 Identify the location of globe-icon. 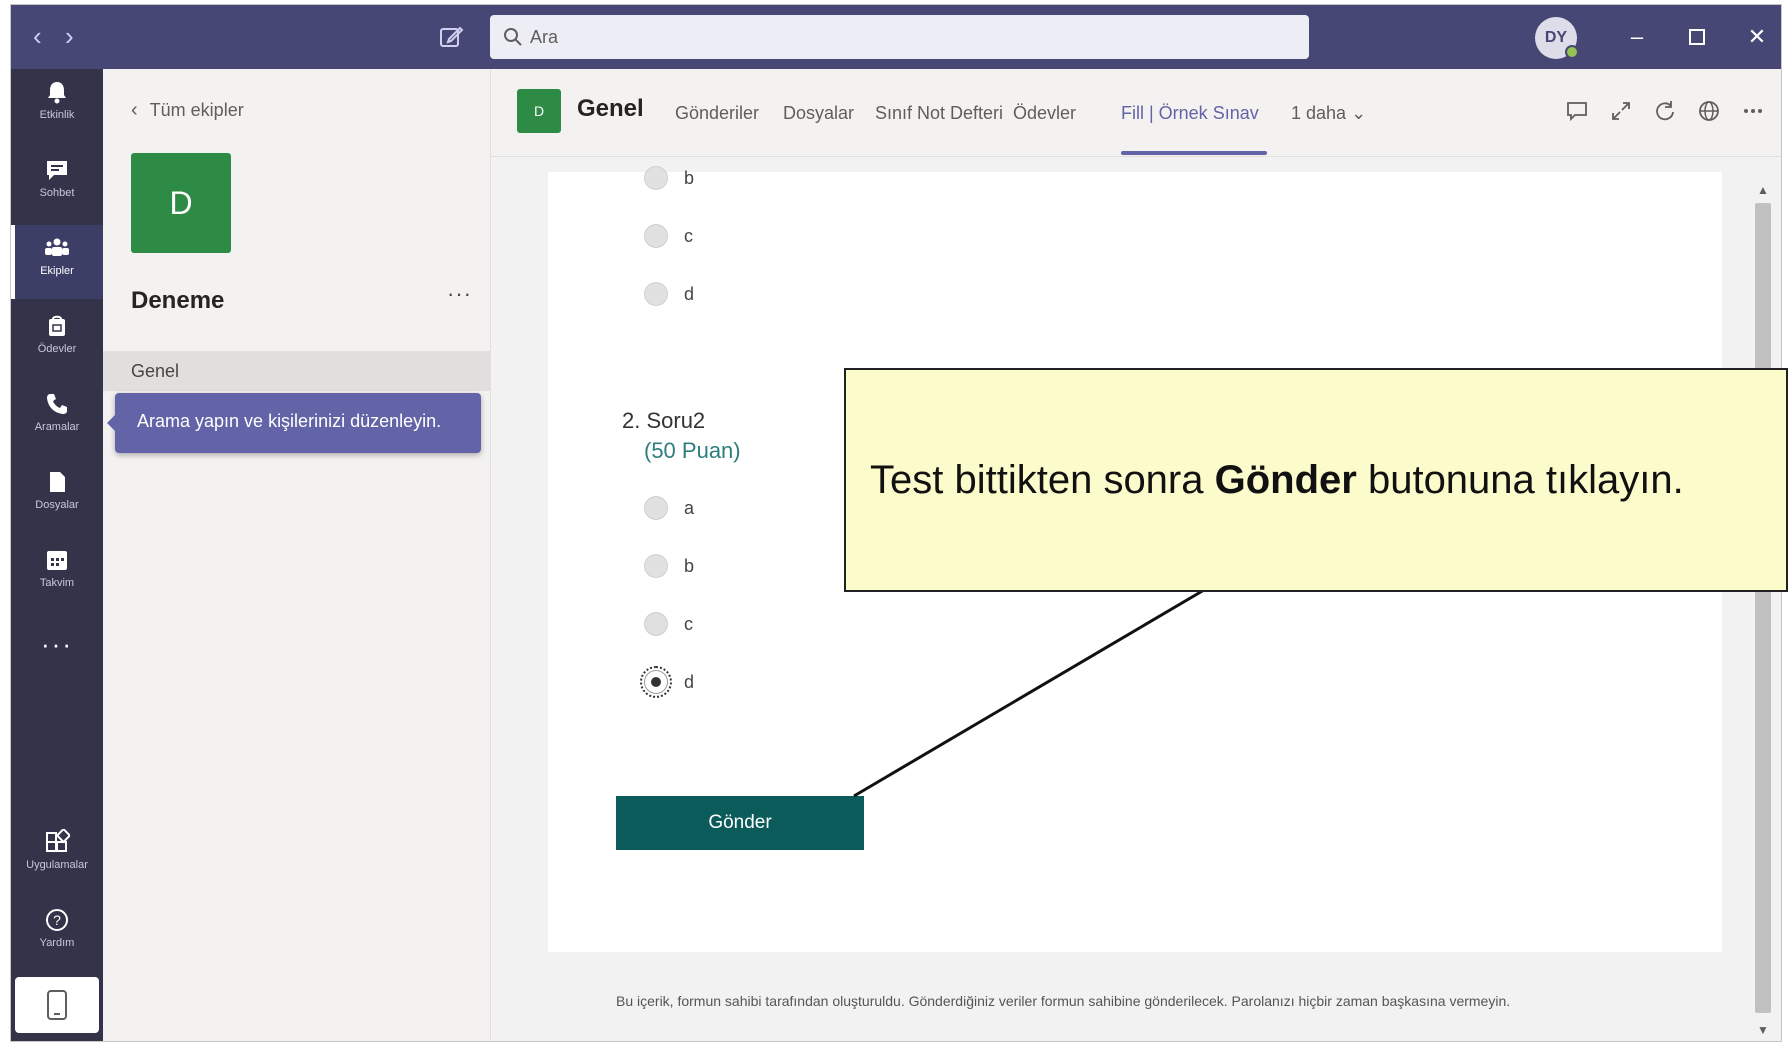
(1709, 111).